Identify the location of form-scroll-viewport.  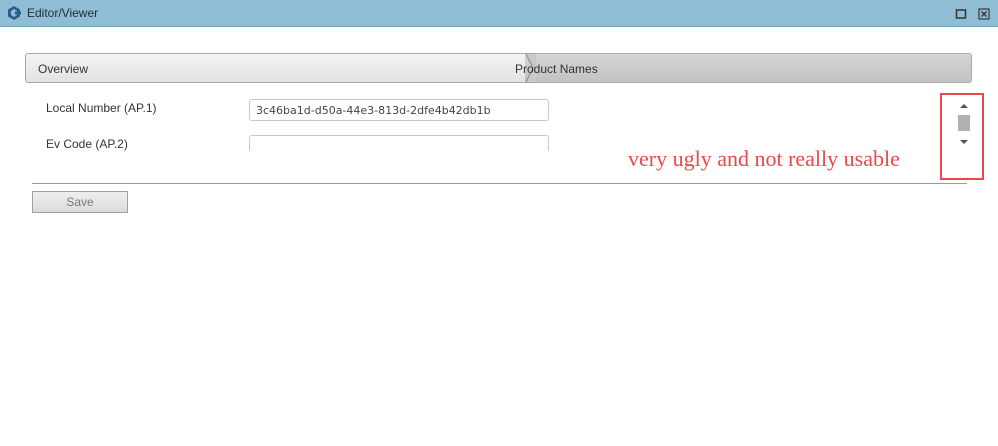
(400, 140).